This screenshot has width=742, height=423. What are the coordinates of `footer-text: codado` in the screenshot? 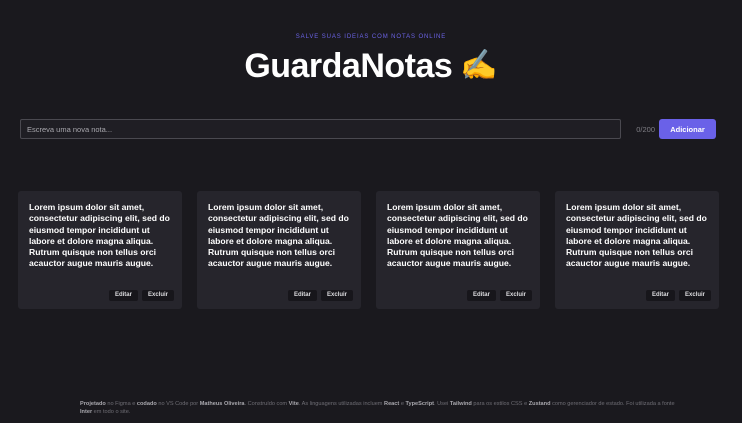 It's located at (146, 404).